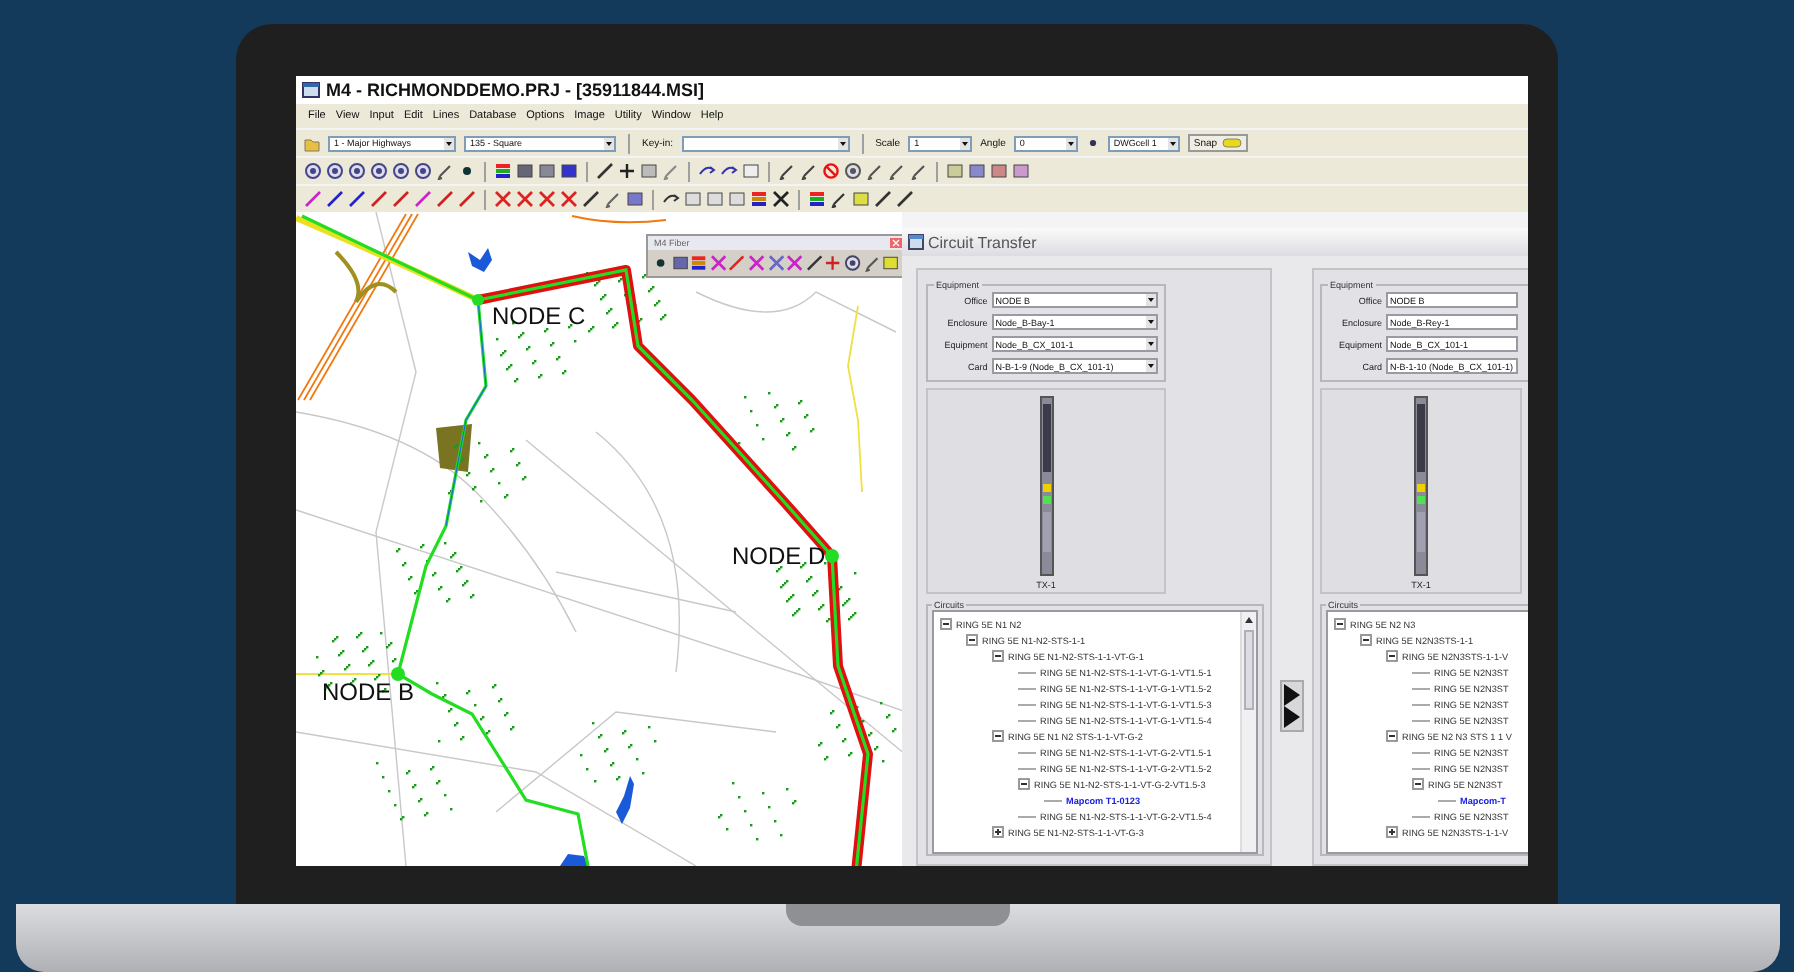  What do you see at coordinates (765, 143) in the screenshot?
I see `keyin-field` at bounding box center [765, 143].